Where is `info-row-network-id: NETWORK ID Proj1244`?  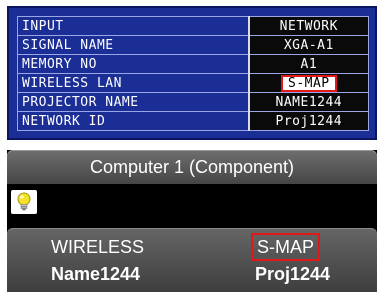 info-row-network-id: NETWORK ID Proj1244 is located at coordinates (192, 121).